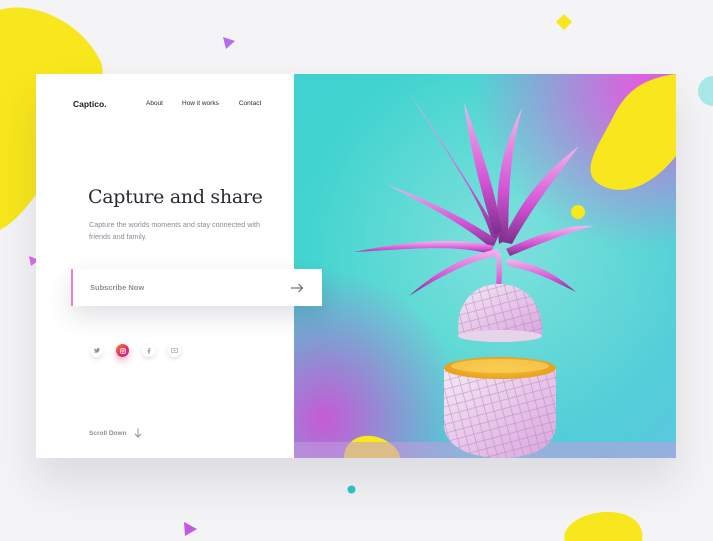 The image size is (713, 541). What do you see at coordinates (175, 197) in the screenshot?
I see `page-title: Capture and share` at bounding box center [175, 197].